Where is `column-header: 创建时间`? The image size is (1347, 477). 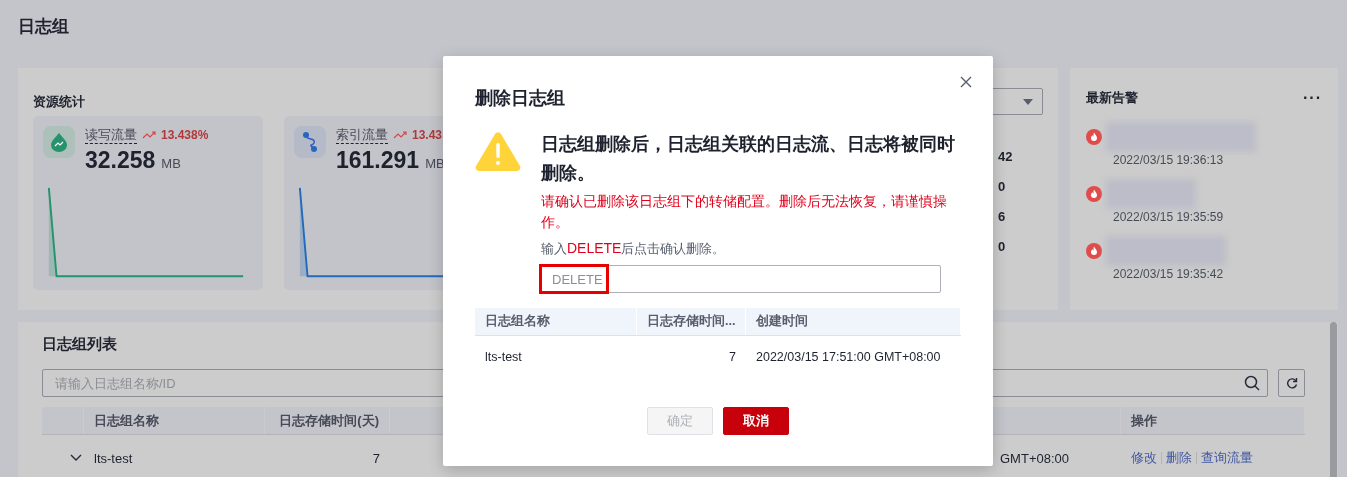
column-header: 创建时间 is located at coordinates (853, 321).